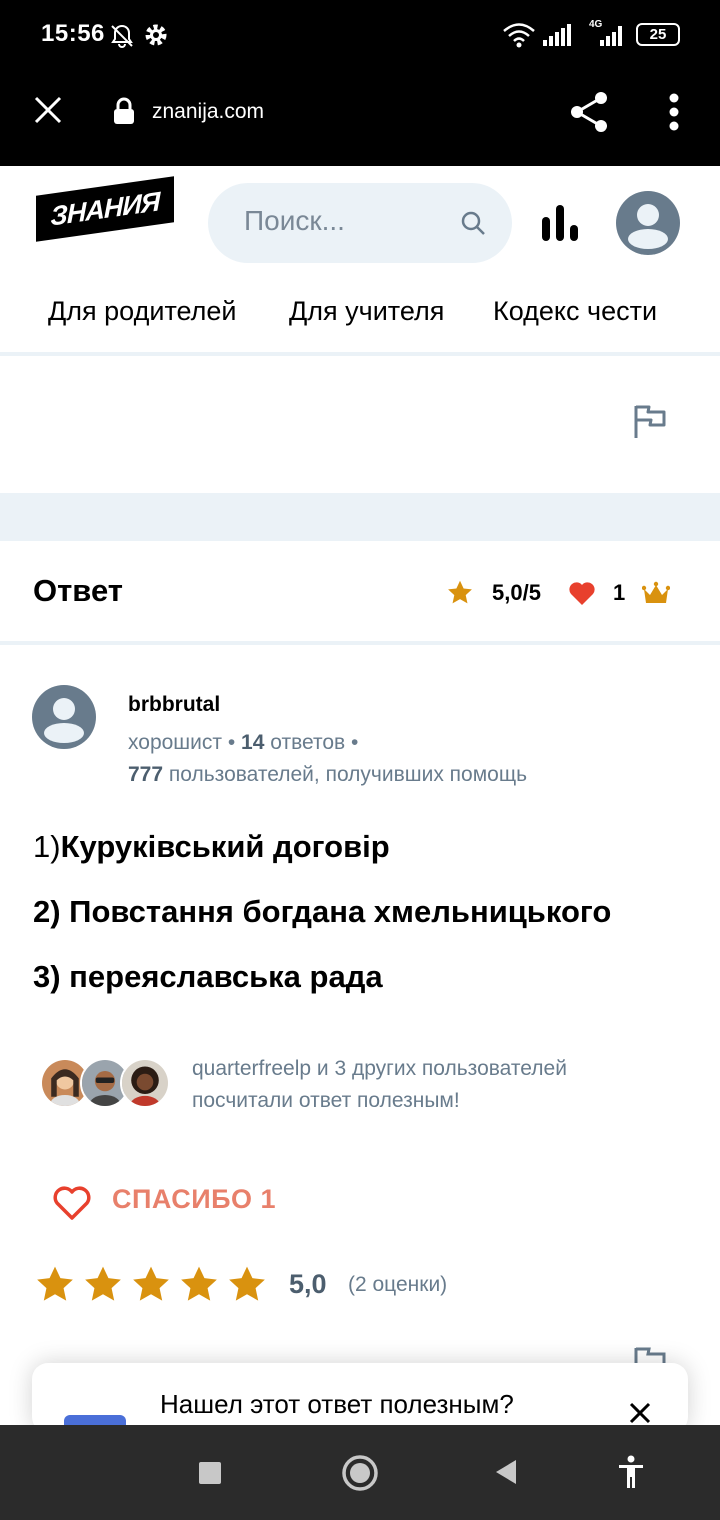 Image resolution: width=720 pixels, height=1520 pixels. Describe the element at coordinates (589, 112) in the screenshot. I see `share-icon` at that location.